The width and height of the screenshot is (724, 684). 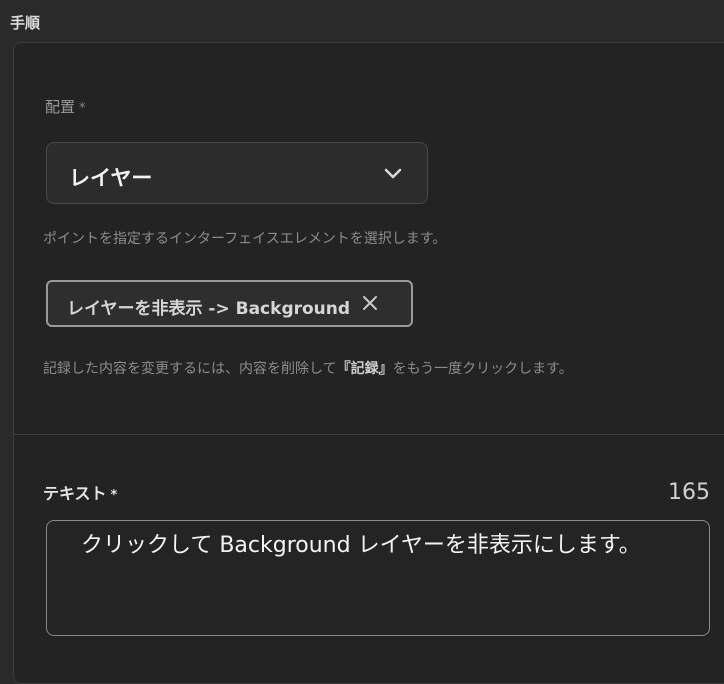 I want to click on placement-label: 配置 *, so click(x=65, y=106).